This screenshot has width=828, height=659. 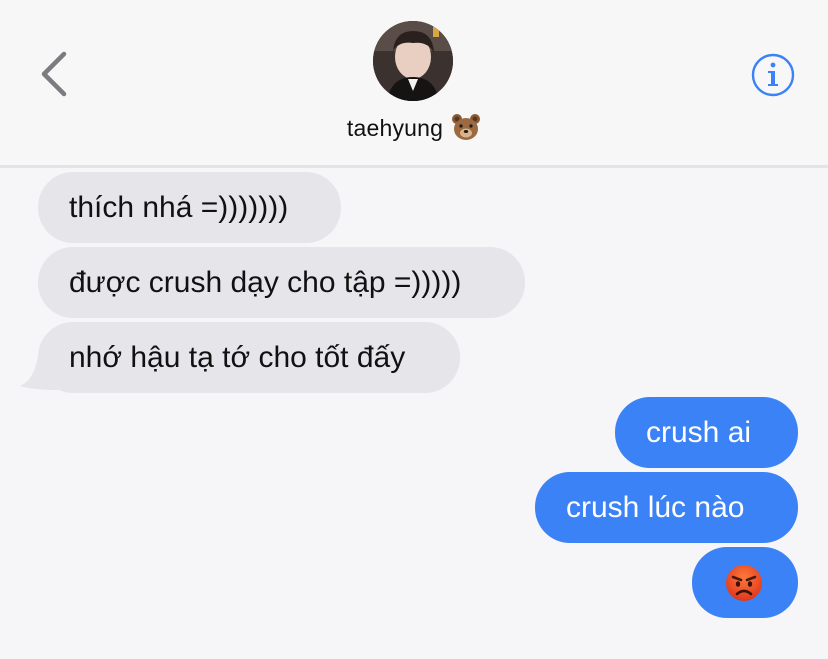 What do you see at coordinates (265, 282) in the screenshot?
I see `message-text: được crush dạy cho tập =)))))` at bounding box center [265, 282].